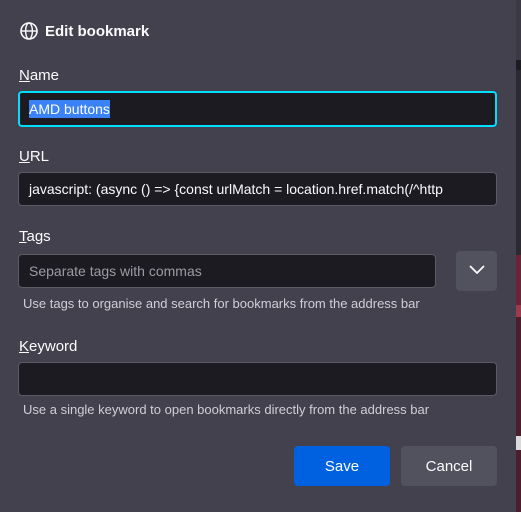 Image resolution: width=521 pixels, height=512 pixels. Describe the element at coordinates (257, 379) in the screenshot. I see `keyword-field` at that location.